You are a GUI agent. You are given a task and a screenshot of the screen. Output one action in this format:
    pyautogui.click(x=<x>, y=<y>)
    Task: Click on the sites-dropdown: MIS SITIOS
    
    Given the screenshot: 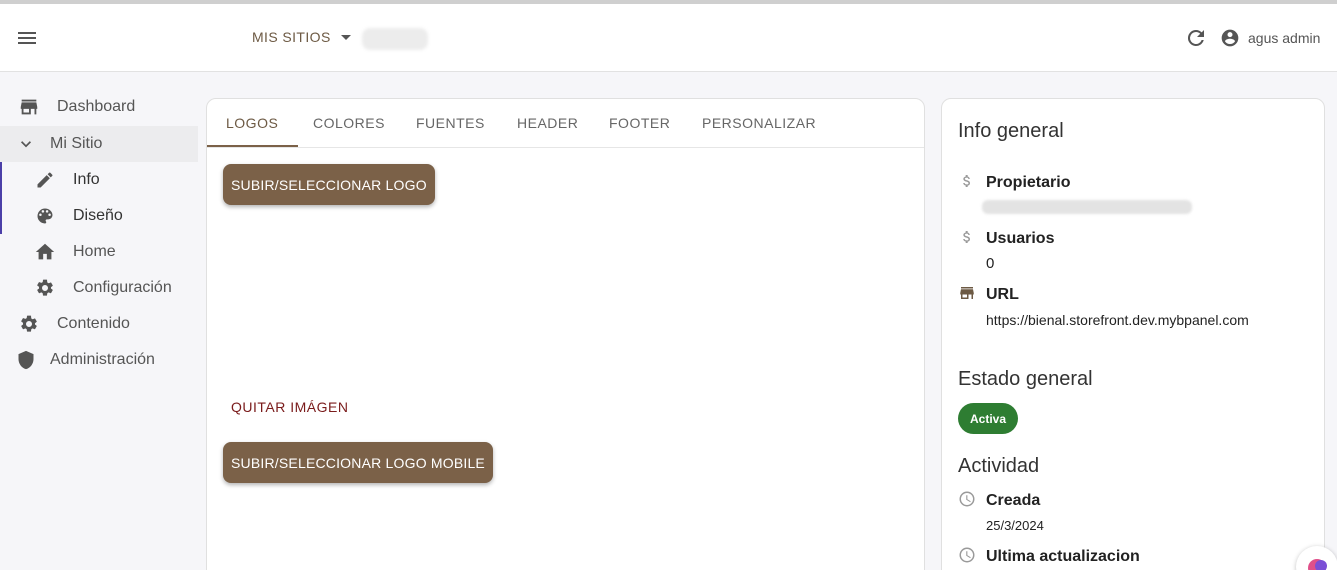 What is the action you would take?
    pyautogui.click(x=301, y=37)
    